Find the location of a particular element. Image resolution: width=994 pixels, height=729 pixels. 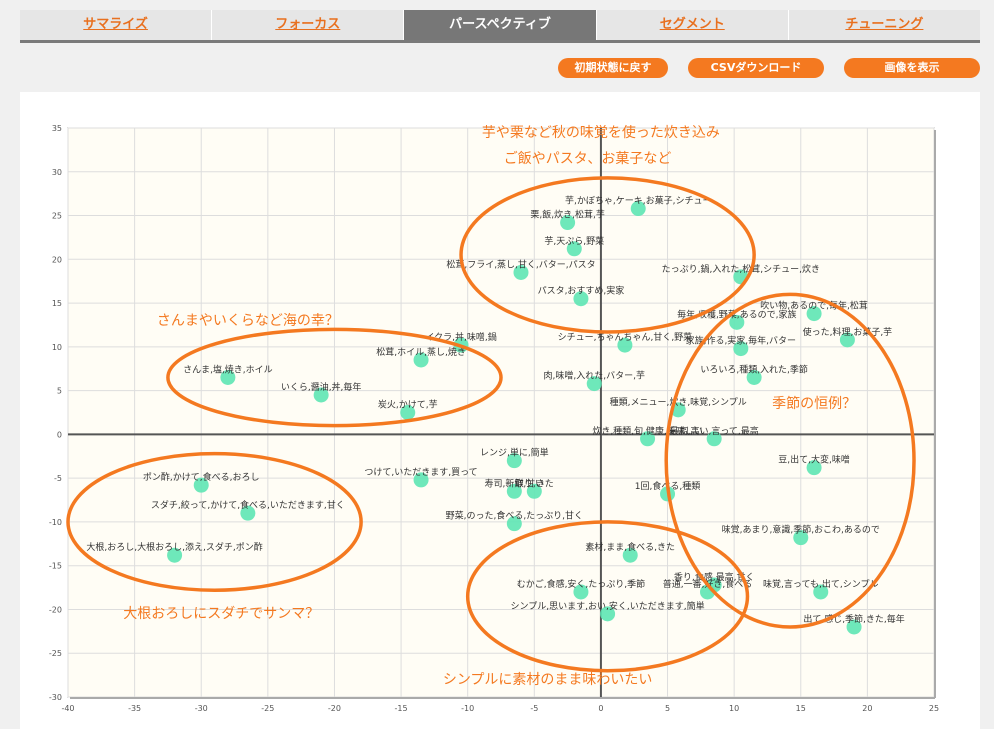

y-tick-label: -30 is located at coordinates (55, 697).